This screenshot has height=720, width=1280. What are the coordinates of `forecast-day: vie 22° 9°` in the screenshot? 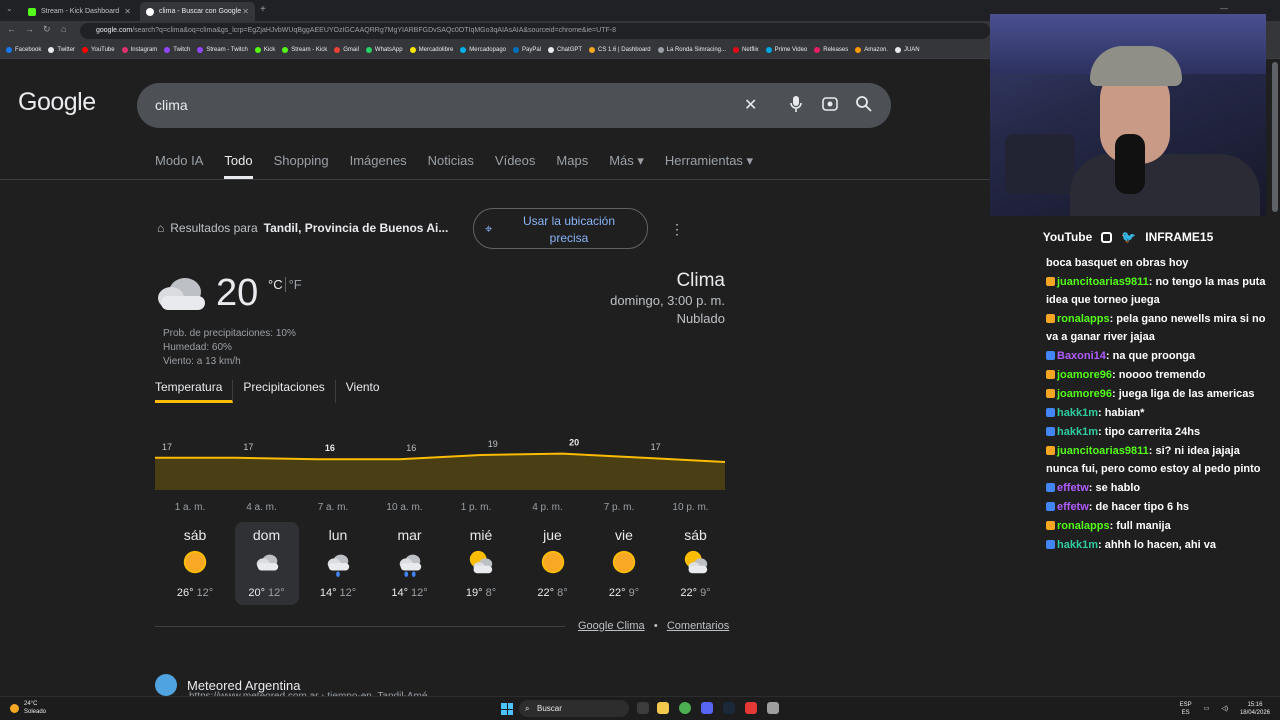 It's located at (624, 563).